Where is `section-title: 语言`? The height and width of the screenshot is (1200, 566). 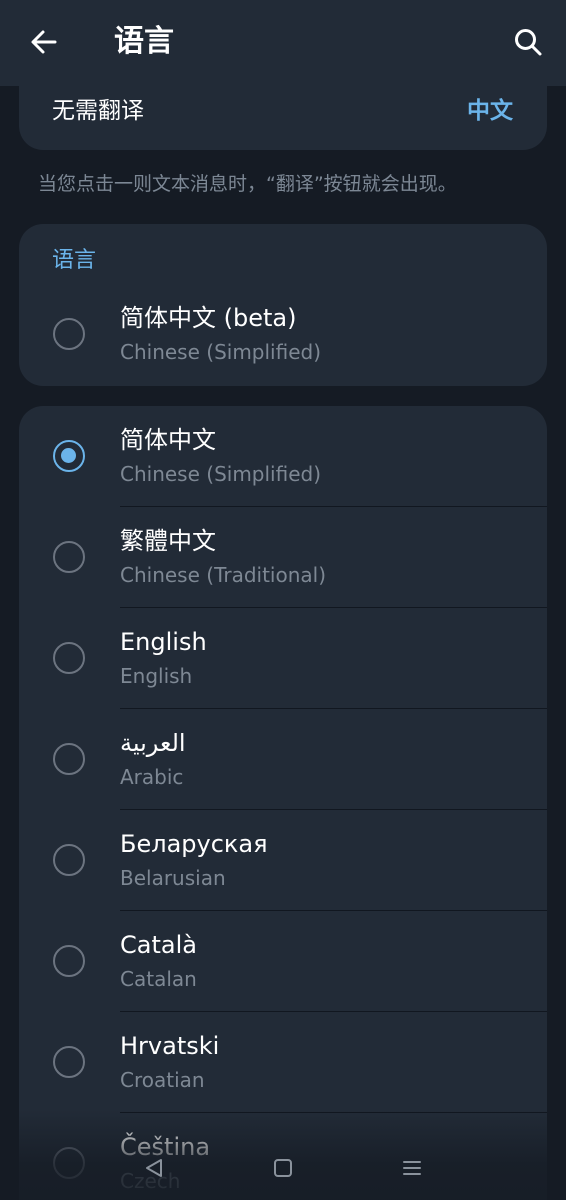
section-title: 语言 is located at coordinates (74, 260).